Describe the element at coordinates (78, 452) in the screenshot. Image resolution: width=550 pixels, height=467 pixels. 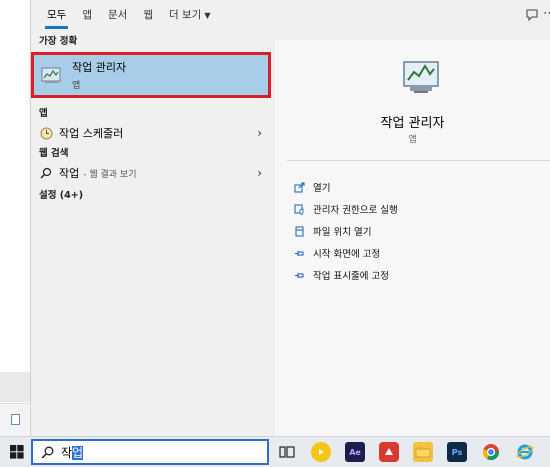
I see `search-query-selection: 업` at that location.